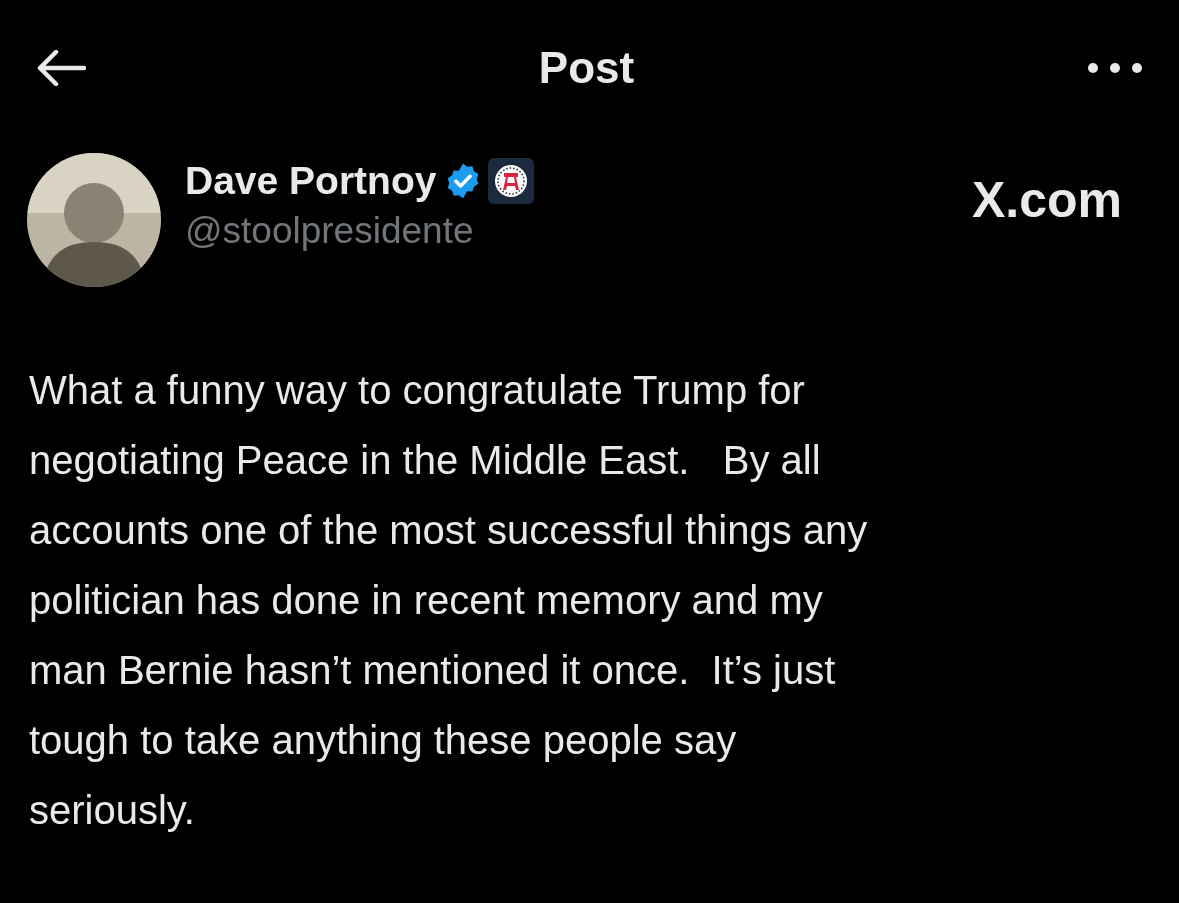  Describe the element at coordinates (311, 181) in the screenshot. I see `author-name: Dave Portnoy` at that location.